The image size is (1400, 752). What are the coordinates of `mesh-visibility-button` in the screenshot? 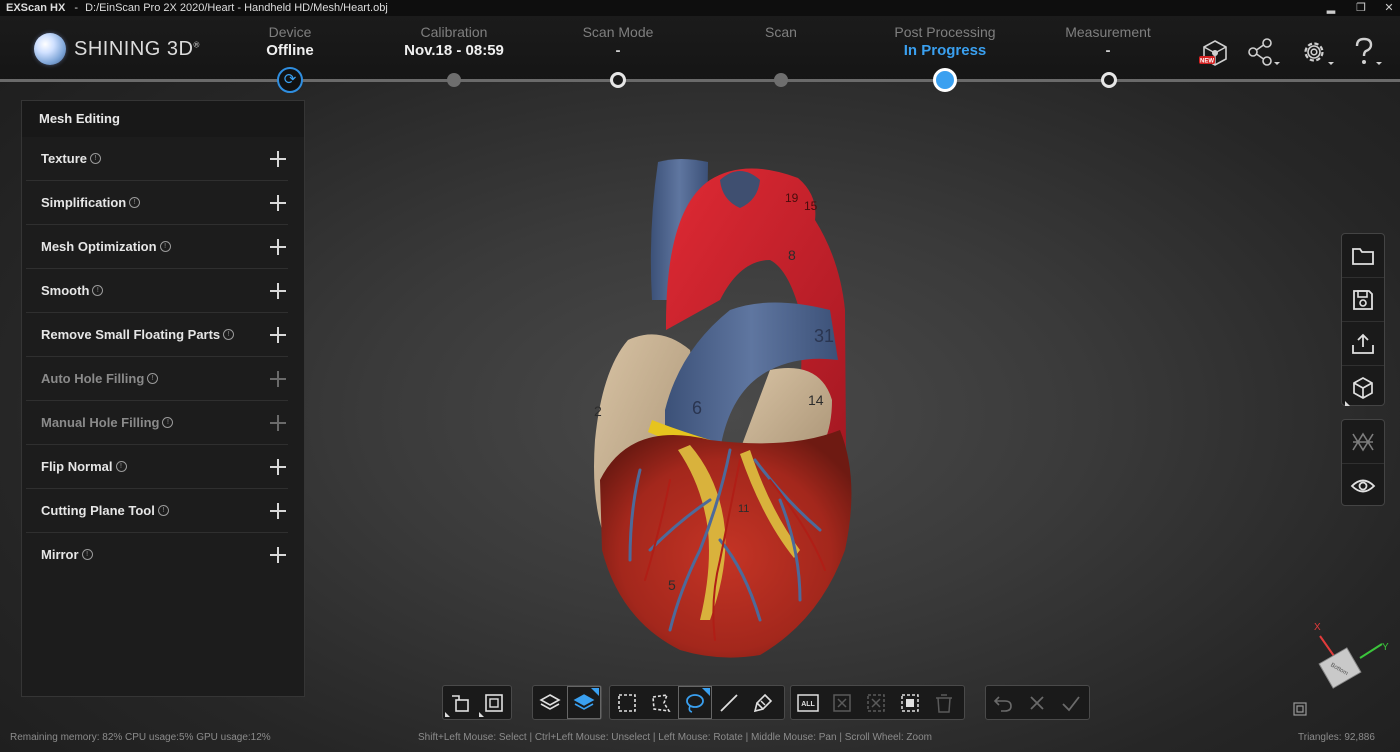 It's located at (1363, 442).